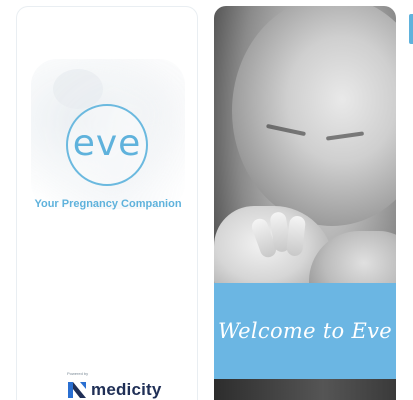 The width and height of the screenshot is (413, 400). Describe the element at coordinates (77, 390) in the screenshot. I see `medicity-logo-icon` at that location.